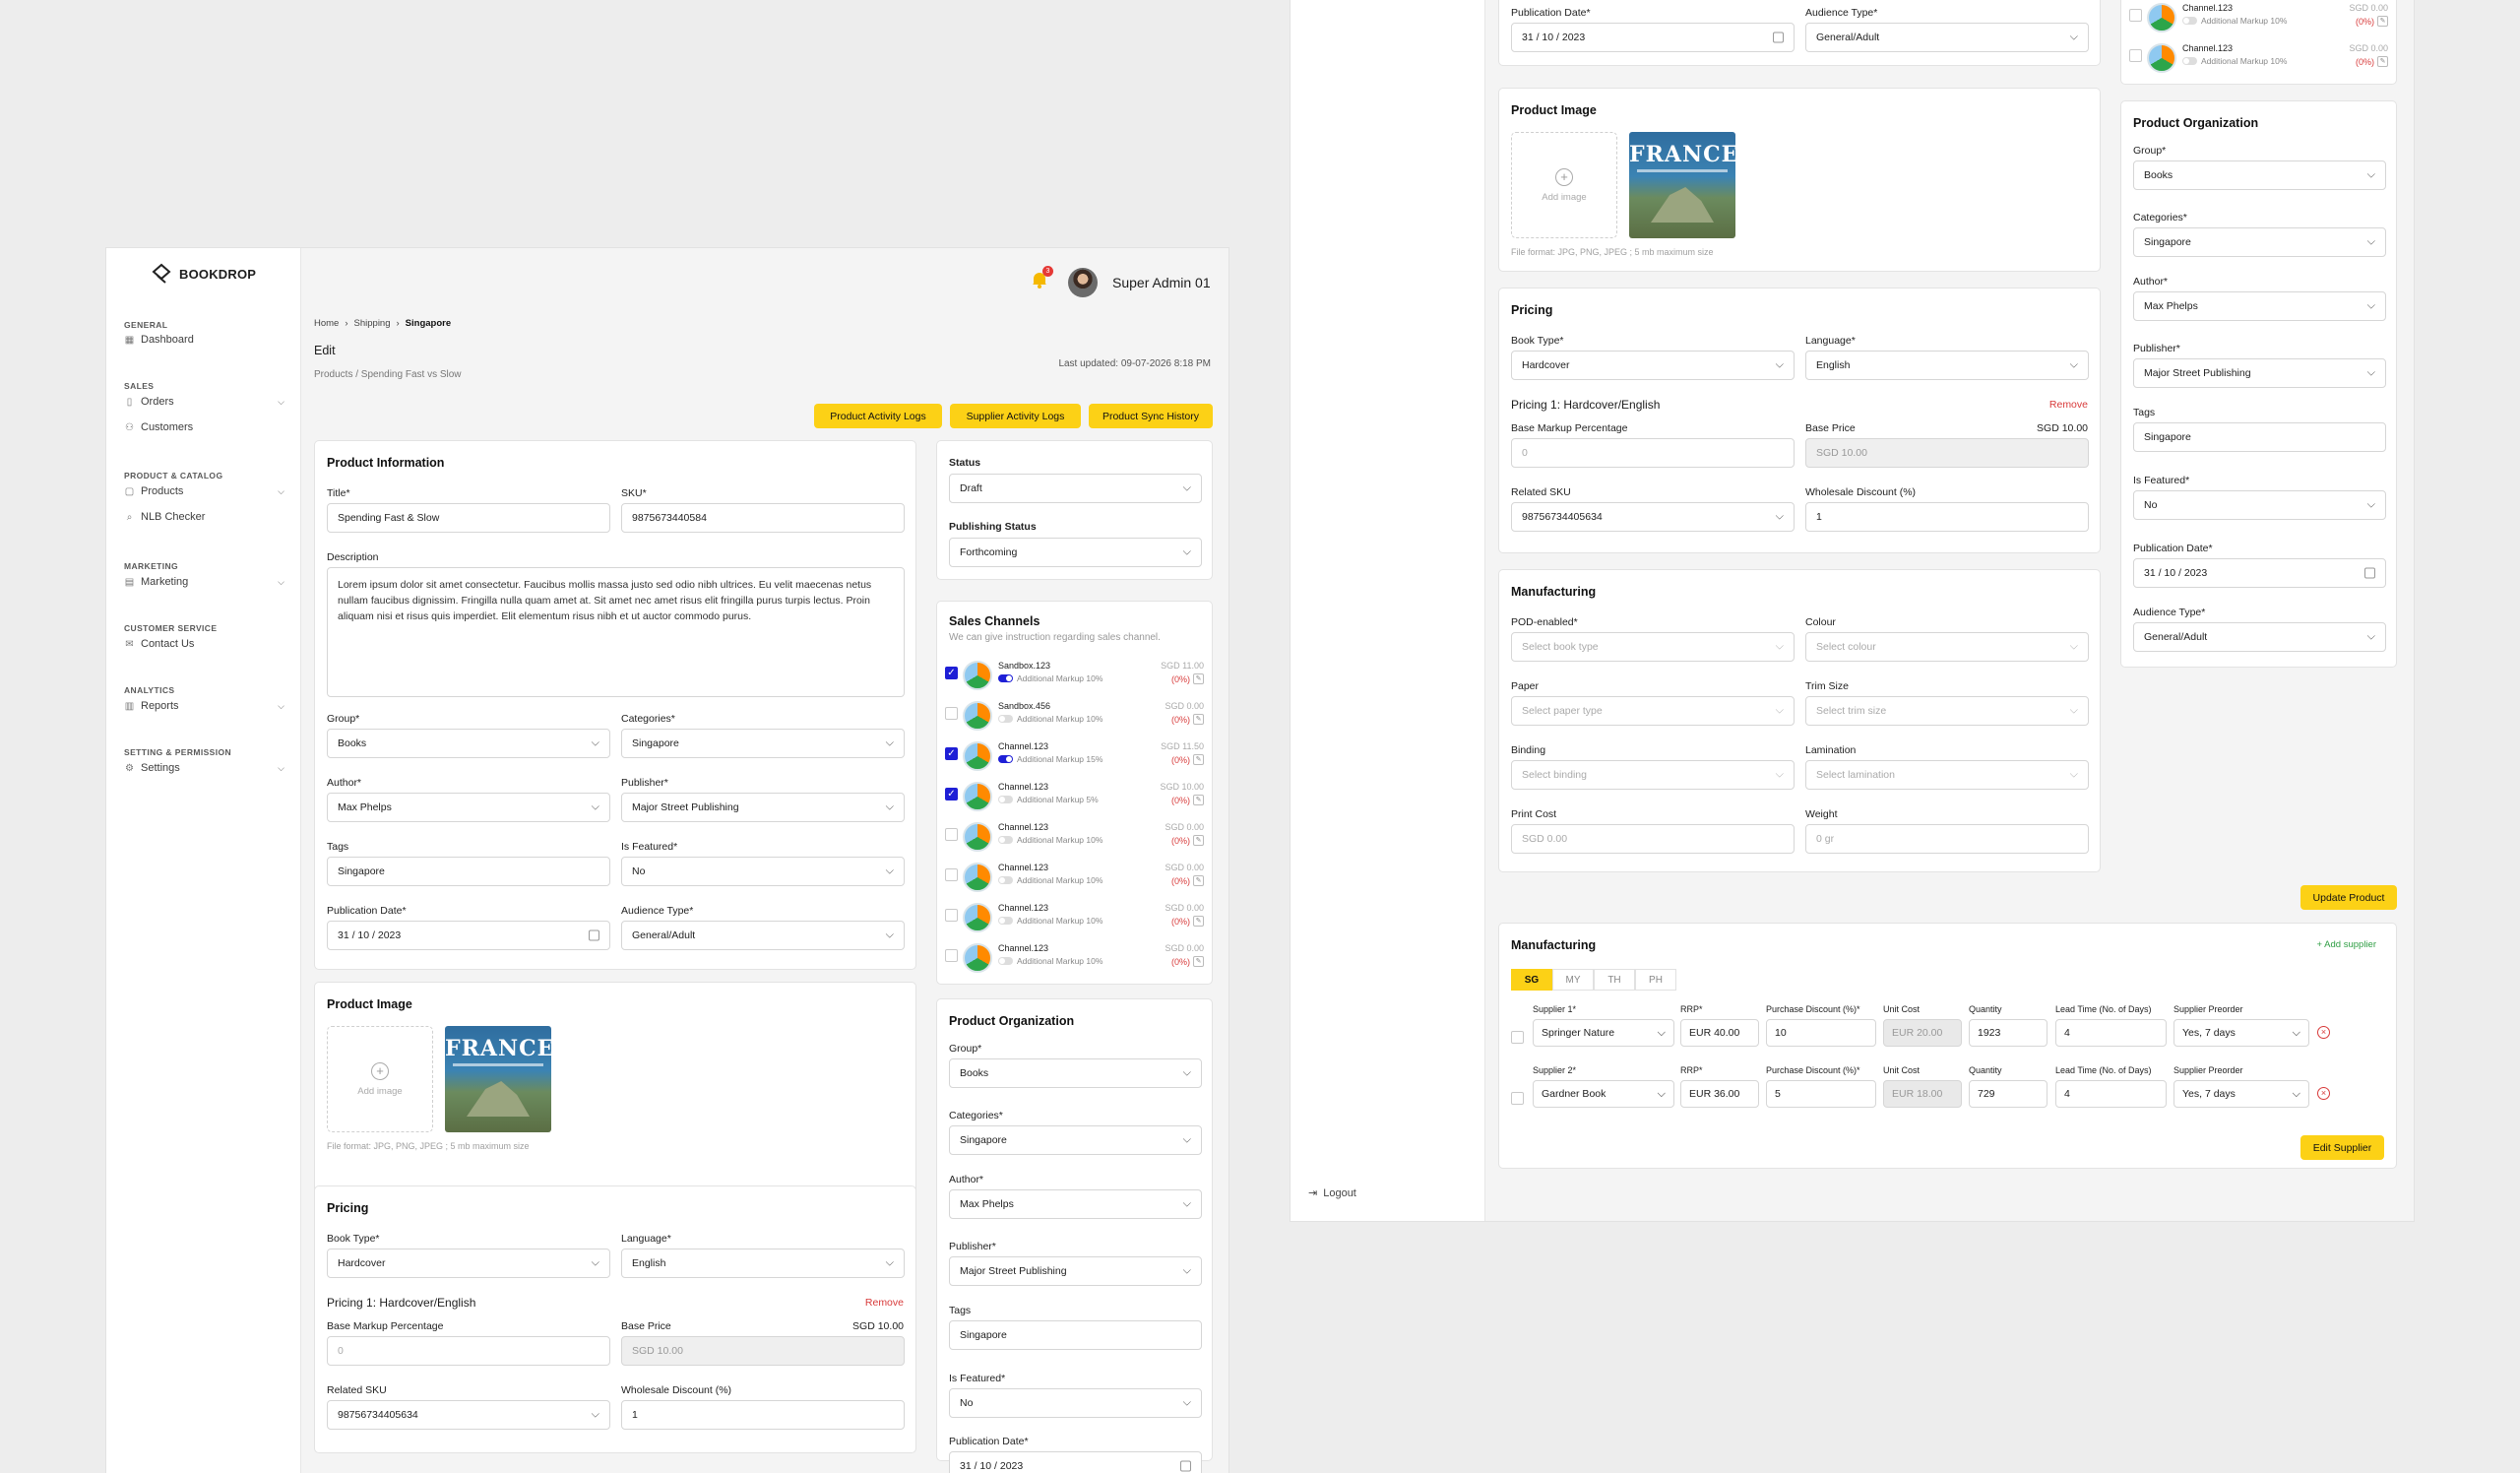 Image resolution: width=2520 pixels, height=1473 pixels. What do you see at coordinates (2346, 944) in the screenshot?
I see `add-supplier-button: + Add supplier` at bounding box center [2346, 944].